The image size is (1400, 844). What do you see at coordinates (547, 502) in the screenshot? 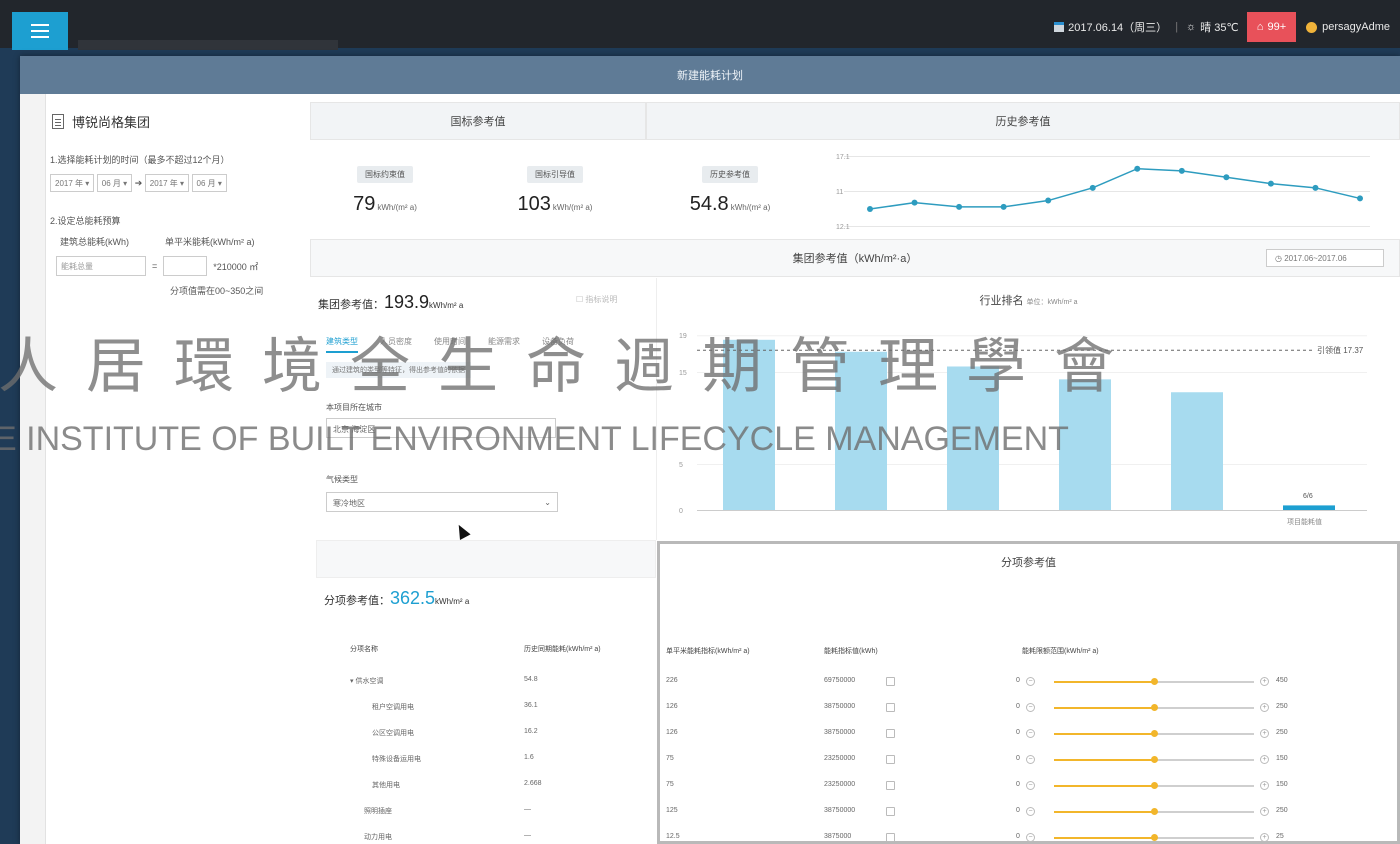
I see `chevron-down-icon: ⌄` at bounding box center [547, 502].